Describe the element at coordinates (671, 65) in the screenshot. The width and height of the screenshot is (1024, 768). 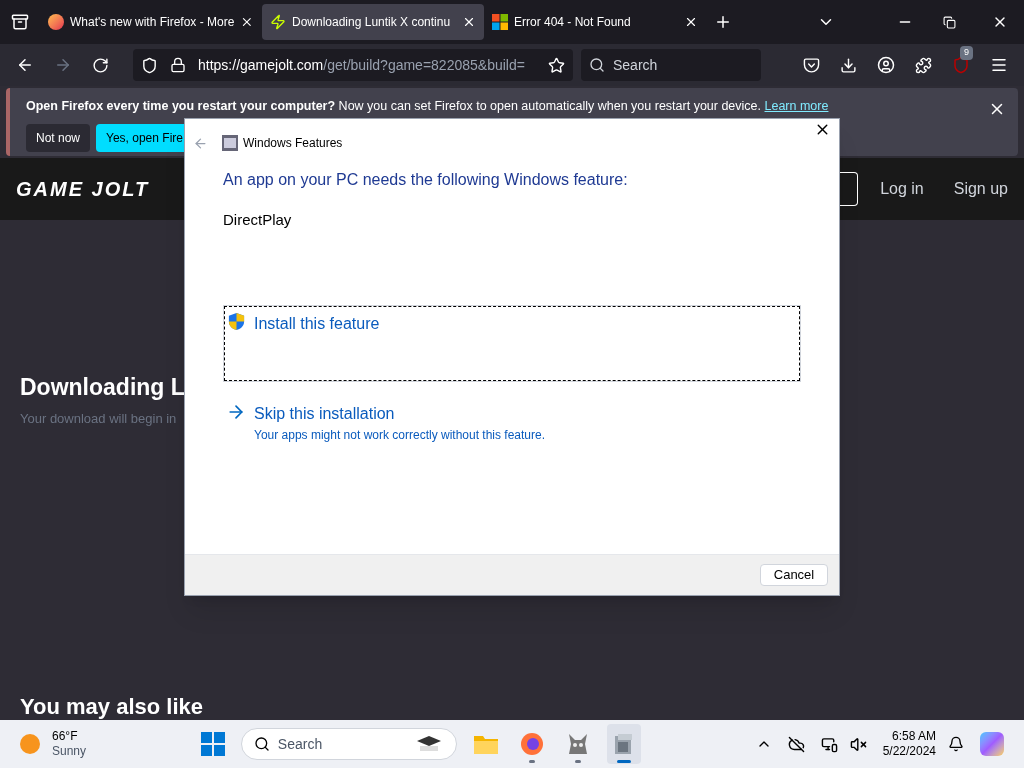
I see `search-field: Search` at that location.